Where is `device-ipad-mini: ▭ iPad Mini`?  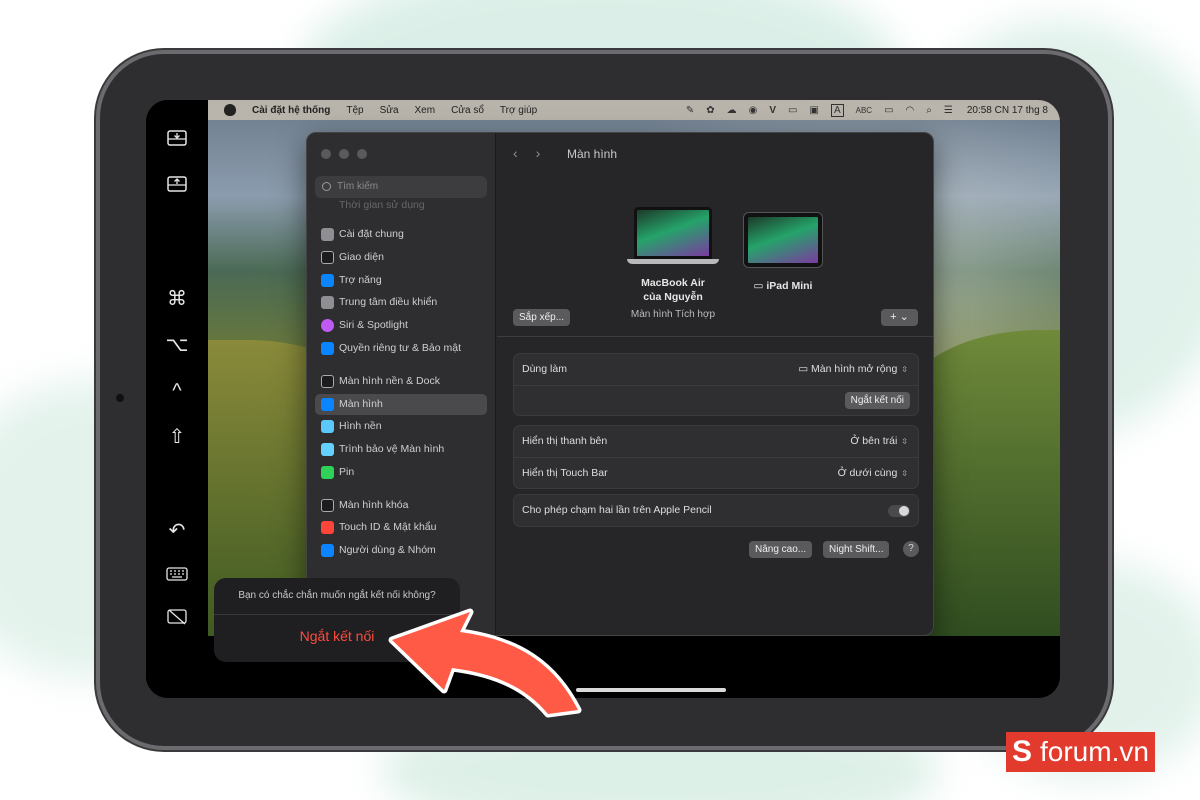
device-ipad-mini: ▭ iPad Mini is located at coordinates (783, 253).